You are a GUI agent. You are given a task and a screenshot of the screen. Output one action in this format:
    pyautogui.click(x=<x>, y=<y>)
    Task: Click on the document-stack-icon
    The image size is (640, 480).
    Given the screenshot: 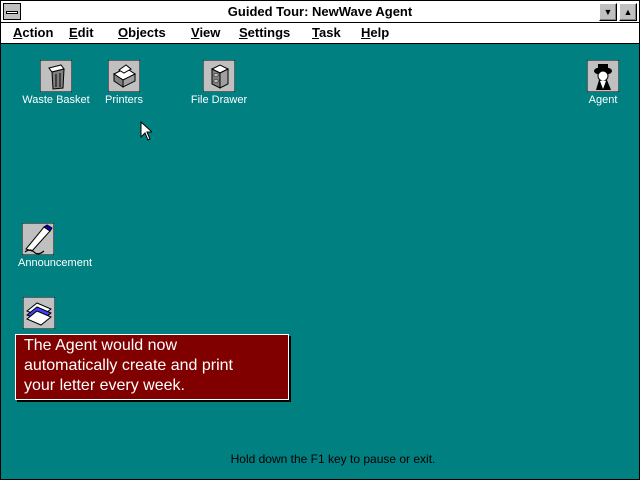 What is the action you would take?
    pyautogui.click(x=39, y=313)
    